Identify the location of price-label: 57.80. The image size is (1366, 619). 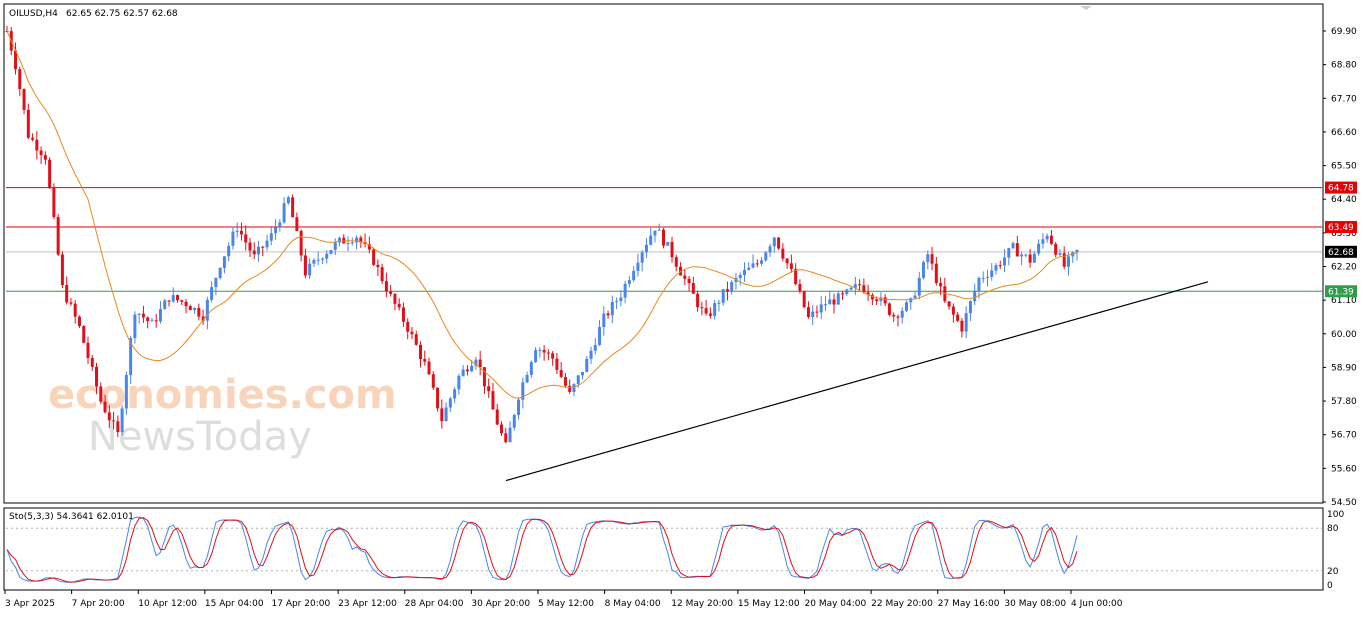
(1344, 402).